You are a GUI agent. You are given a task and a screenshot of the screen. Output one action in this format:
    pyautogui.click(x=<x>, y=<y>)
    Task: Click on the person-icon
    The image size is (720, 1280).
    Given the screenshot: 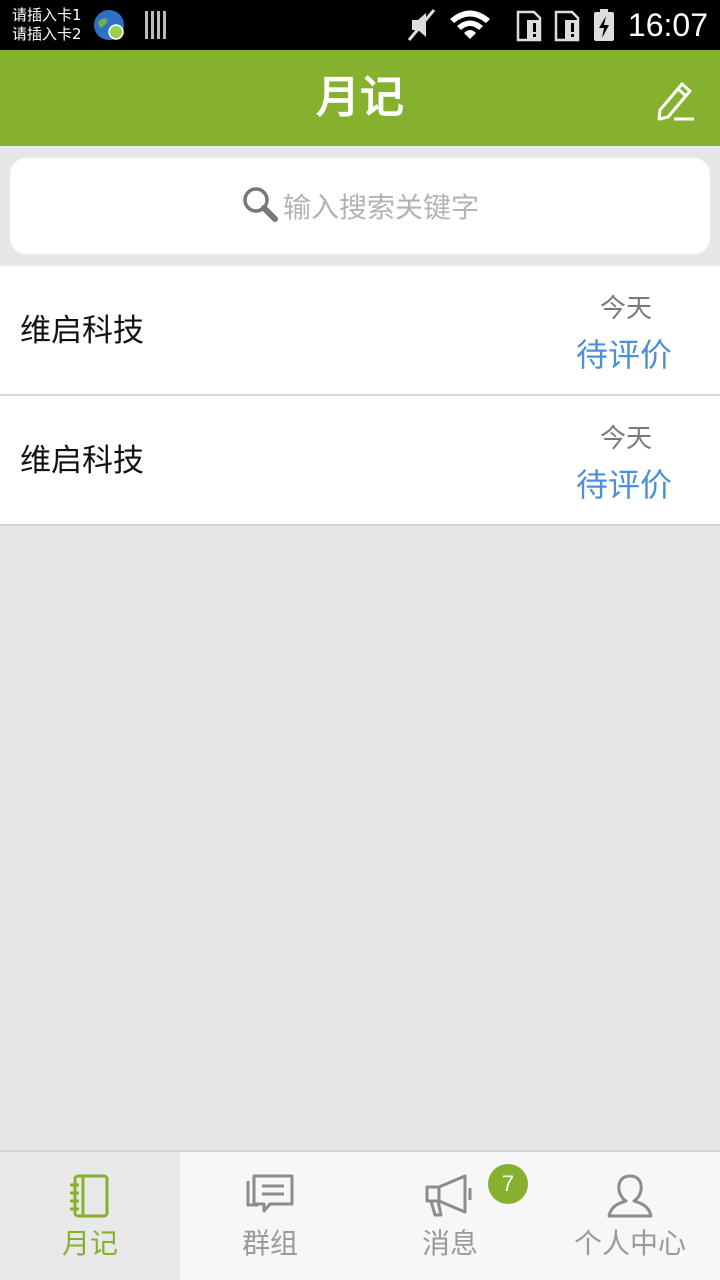 What is the action you would take?
    pyautogui.click(x=630, y=1196)
    